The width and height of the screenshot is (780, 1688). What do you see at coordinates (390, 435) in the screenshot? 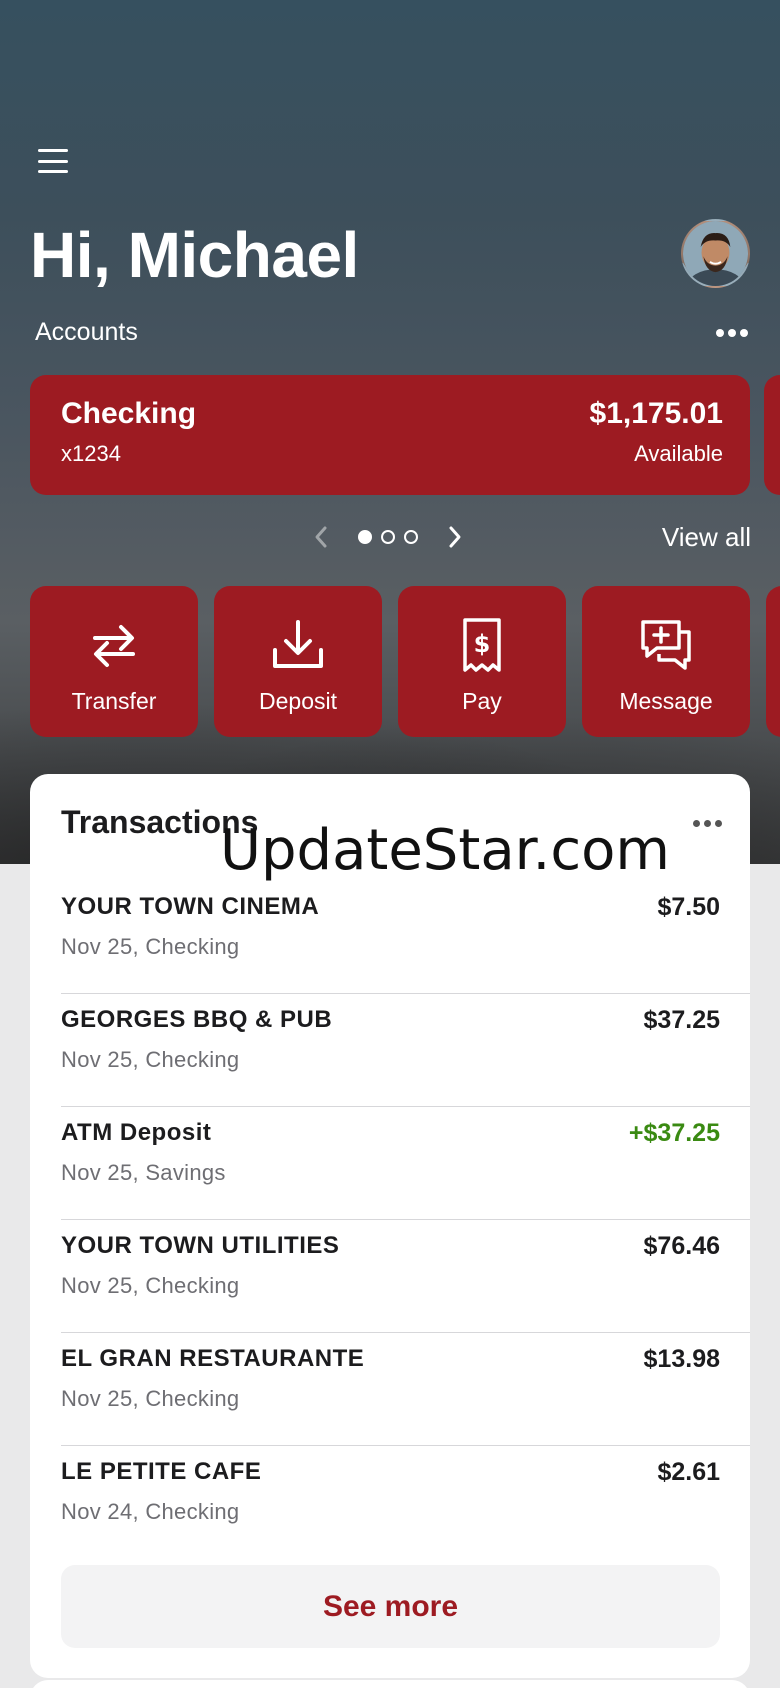
I see `account-card-checking: Checking x1234 $1,175.01 Available` at bounding box center [390, 435].